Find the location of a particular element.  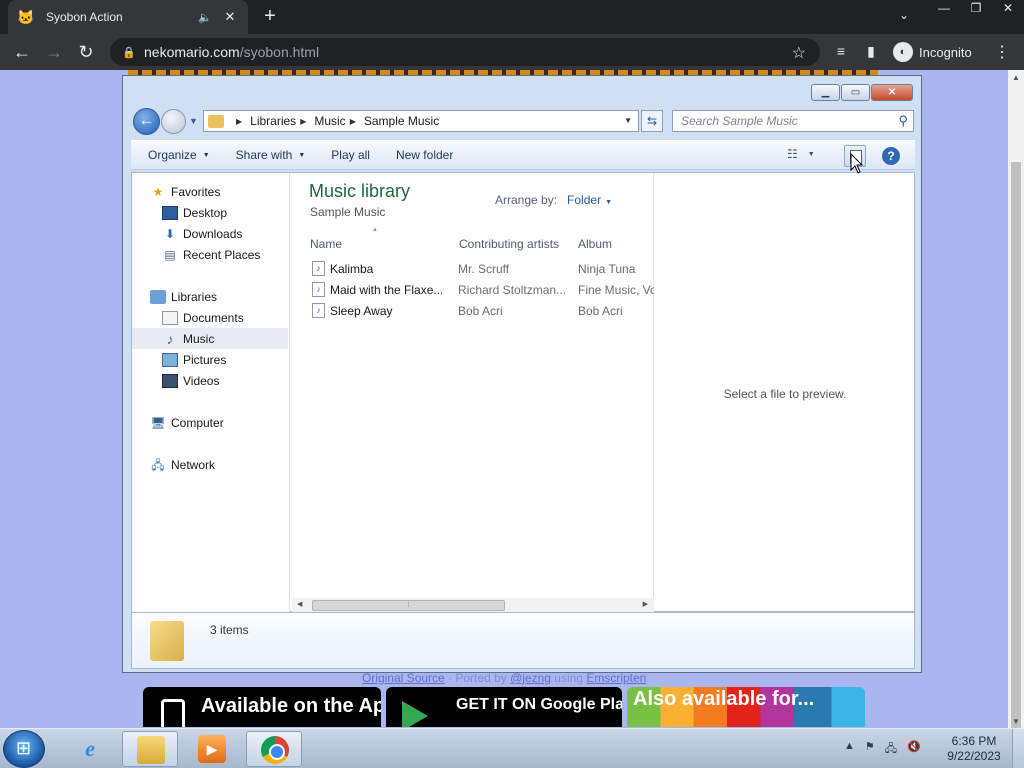

emscripten-link: Emscripten is located at coordinates (616, 678).